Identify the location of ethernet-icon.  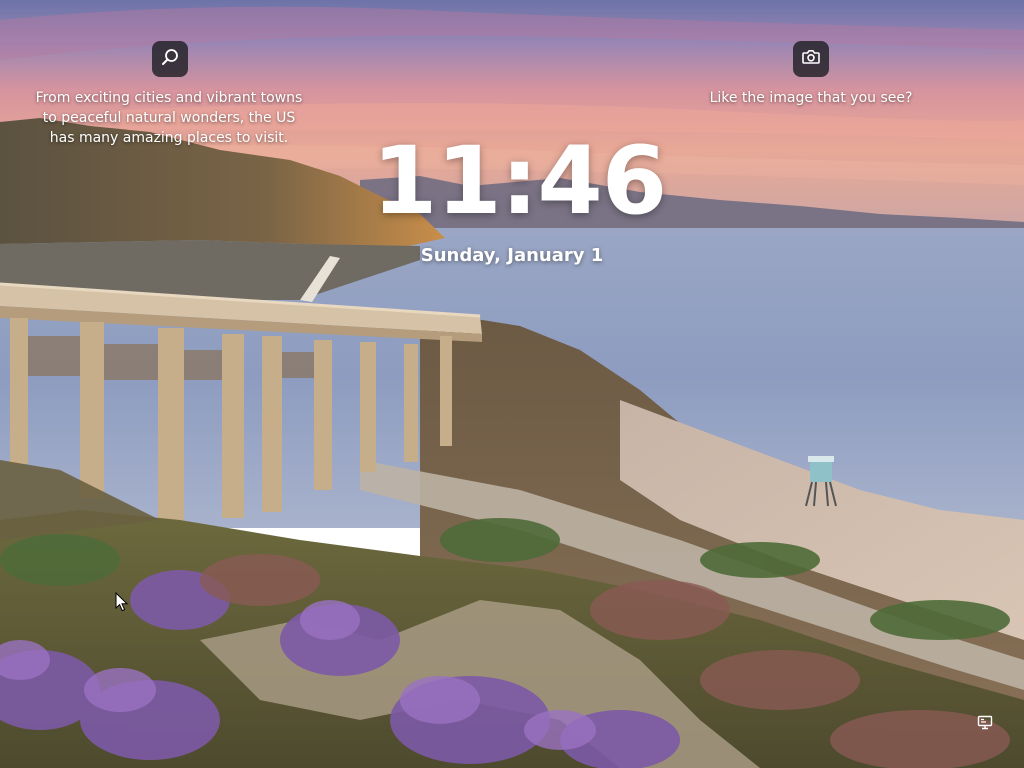
(985, 725).